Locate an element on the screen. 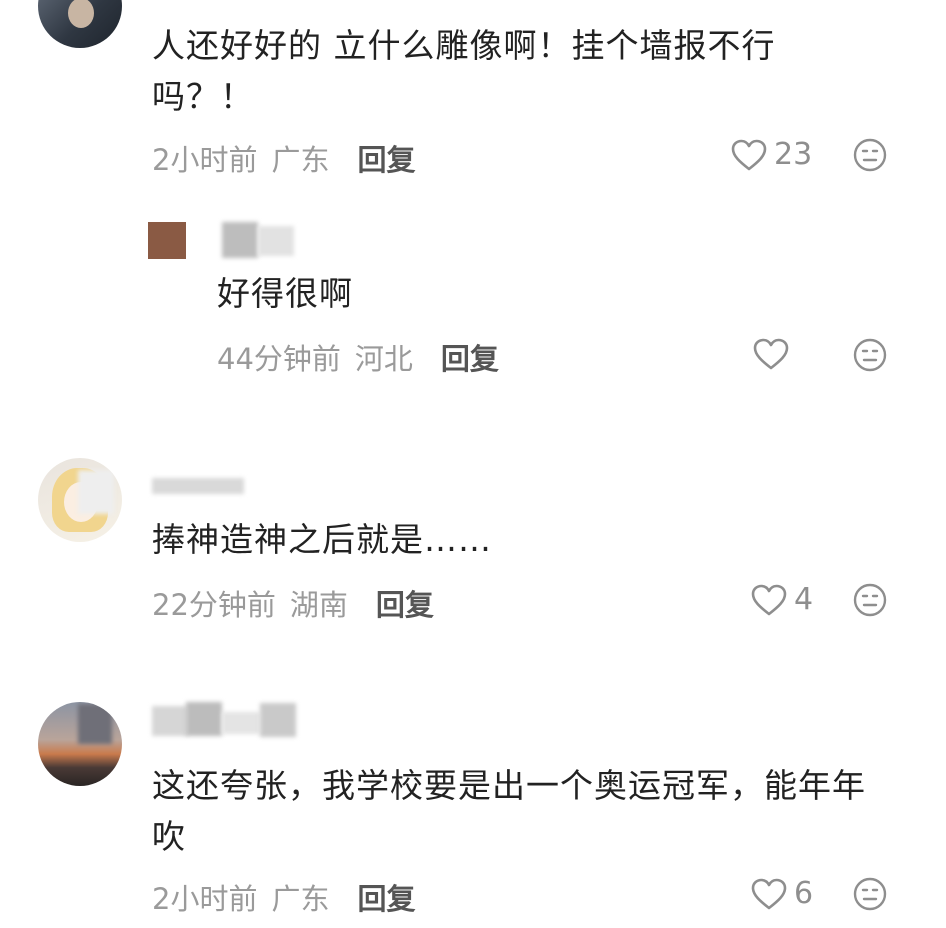 The width and height of the screenshot is (946, 928). comment-text: 人还好好的 立什么雕像啊！挂个墙报不行吗？！ is located at coordinates (464, 71).